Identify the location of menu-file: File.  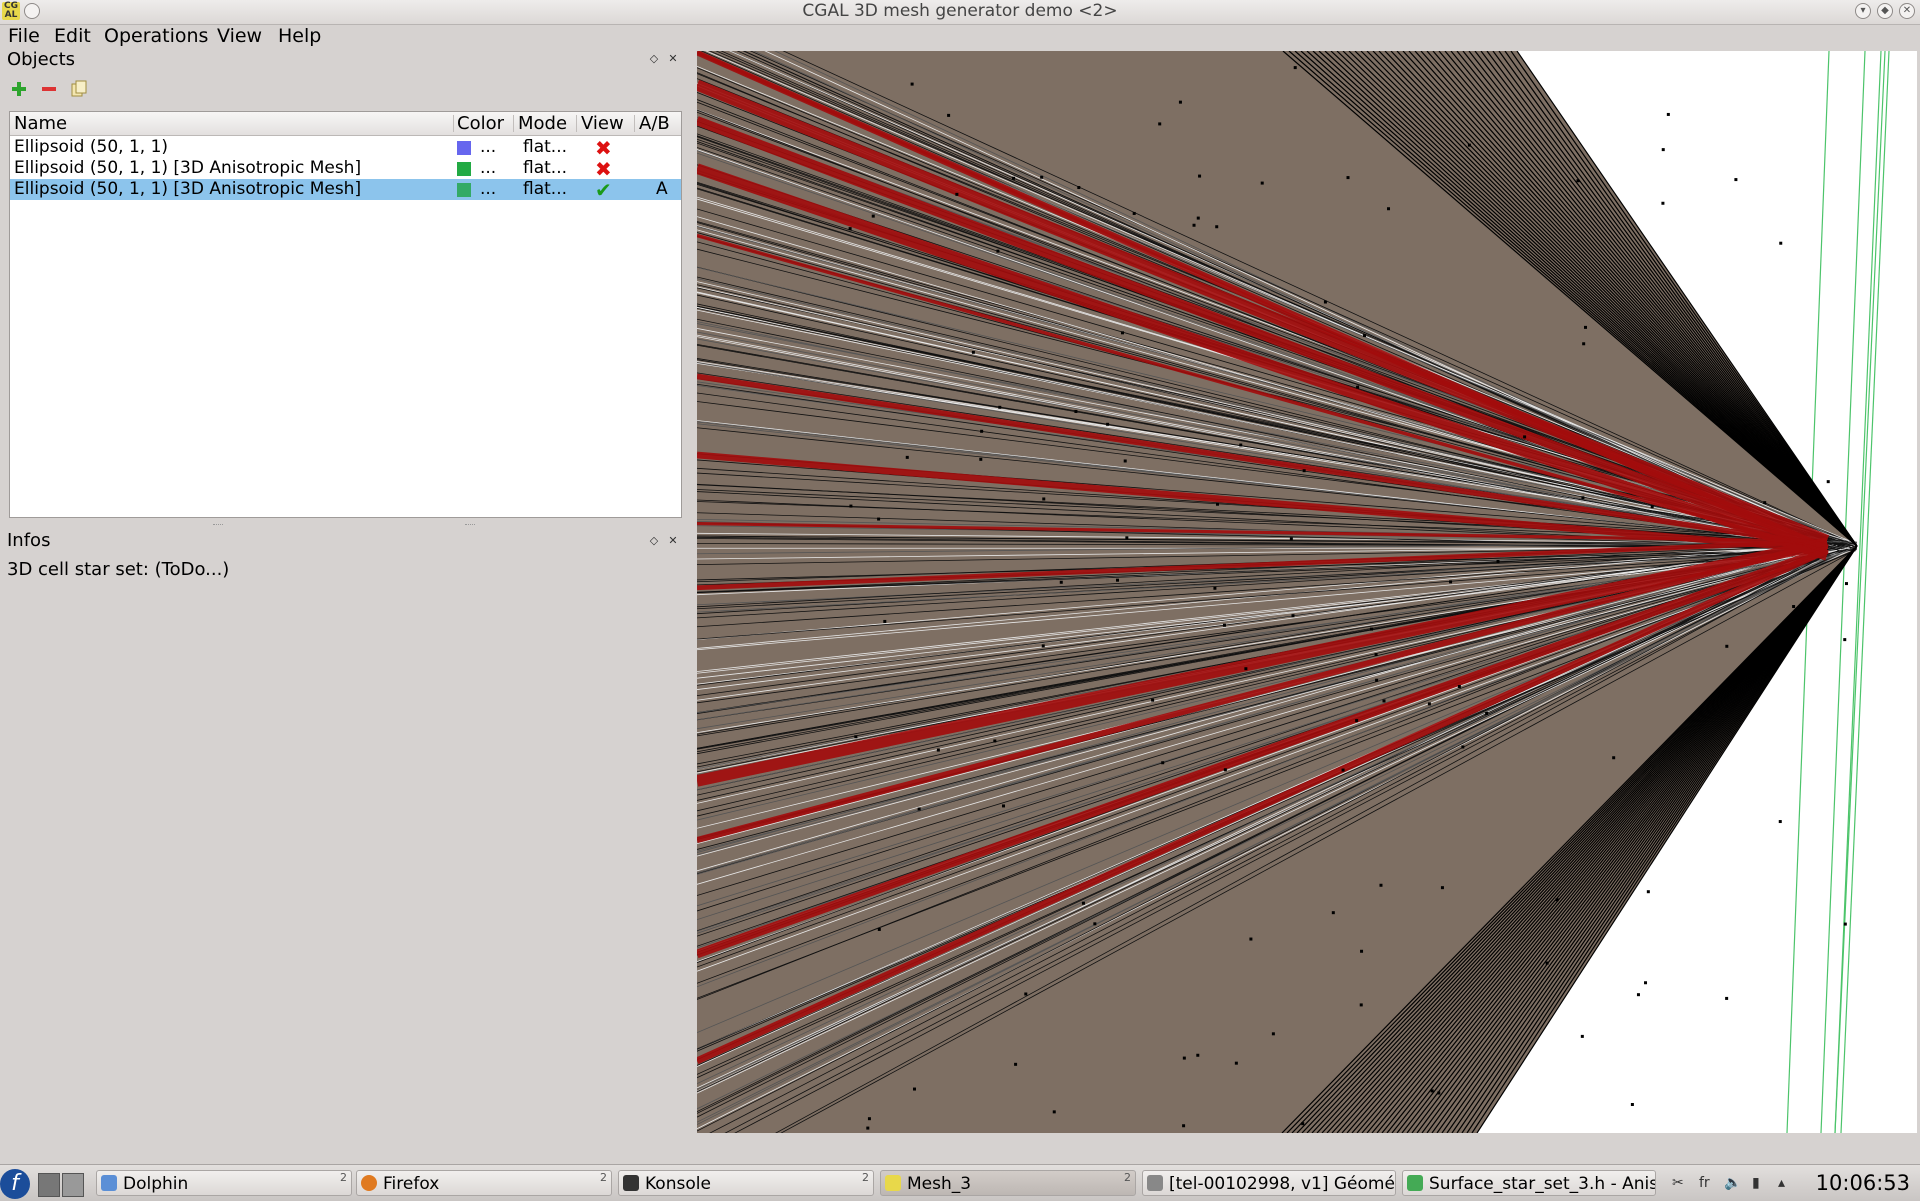
(24, 36).